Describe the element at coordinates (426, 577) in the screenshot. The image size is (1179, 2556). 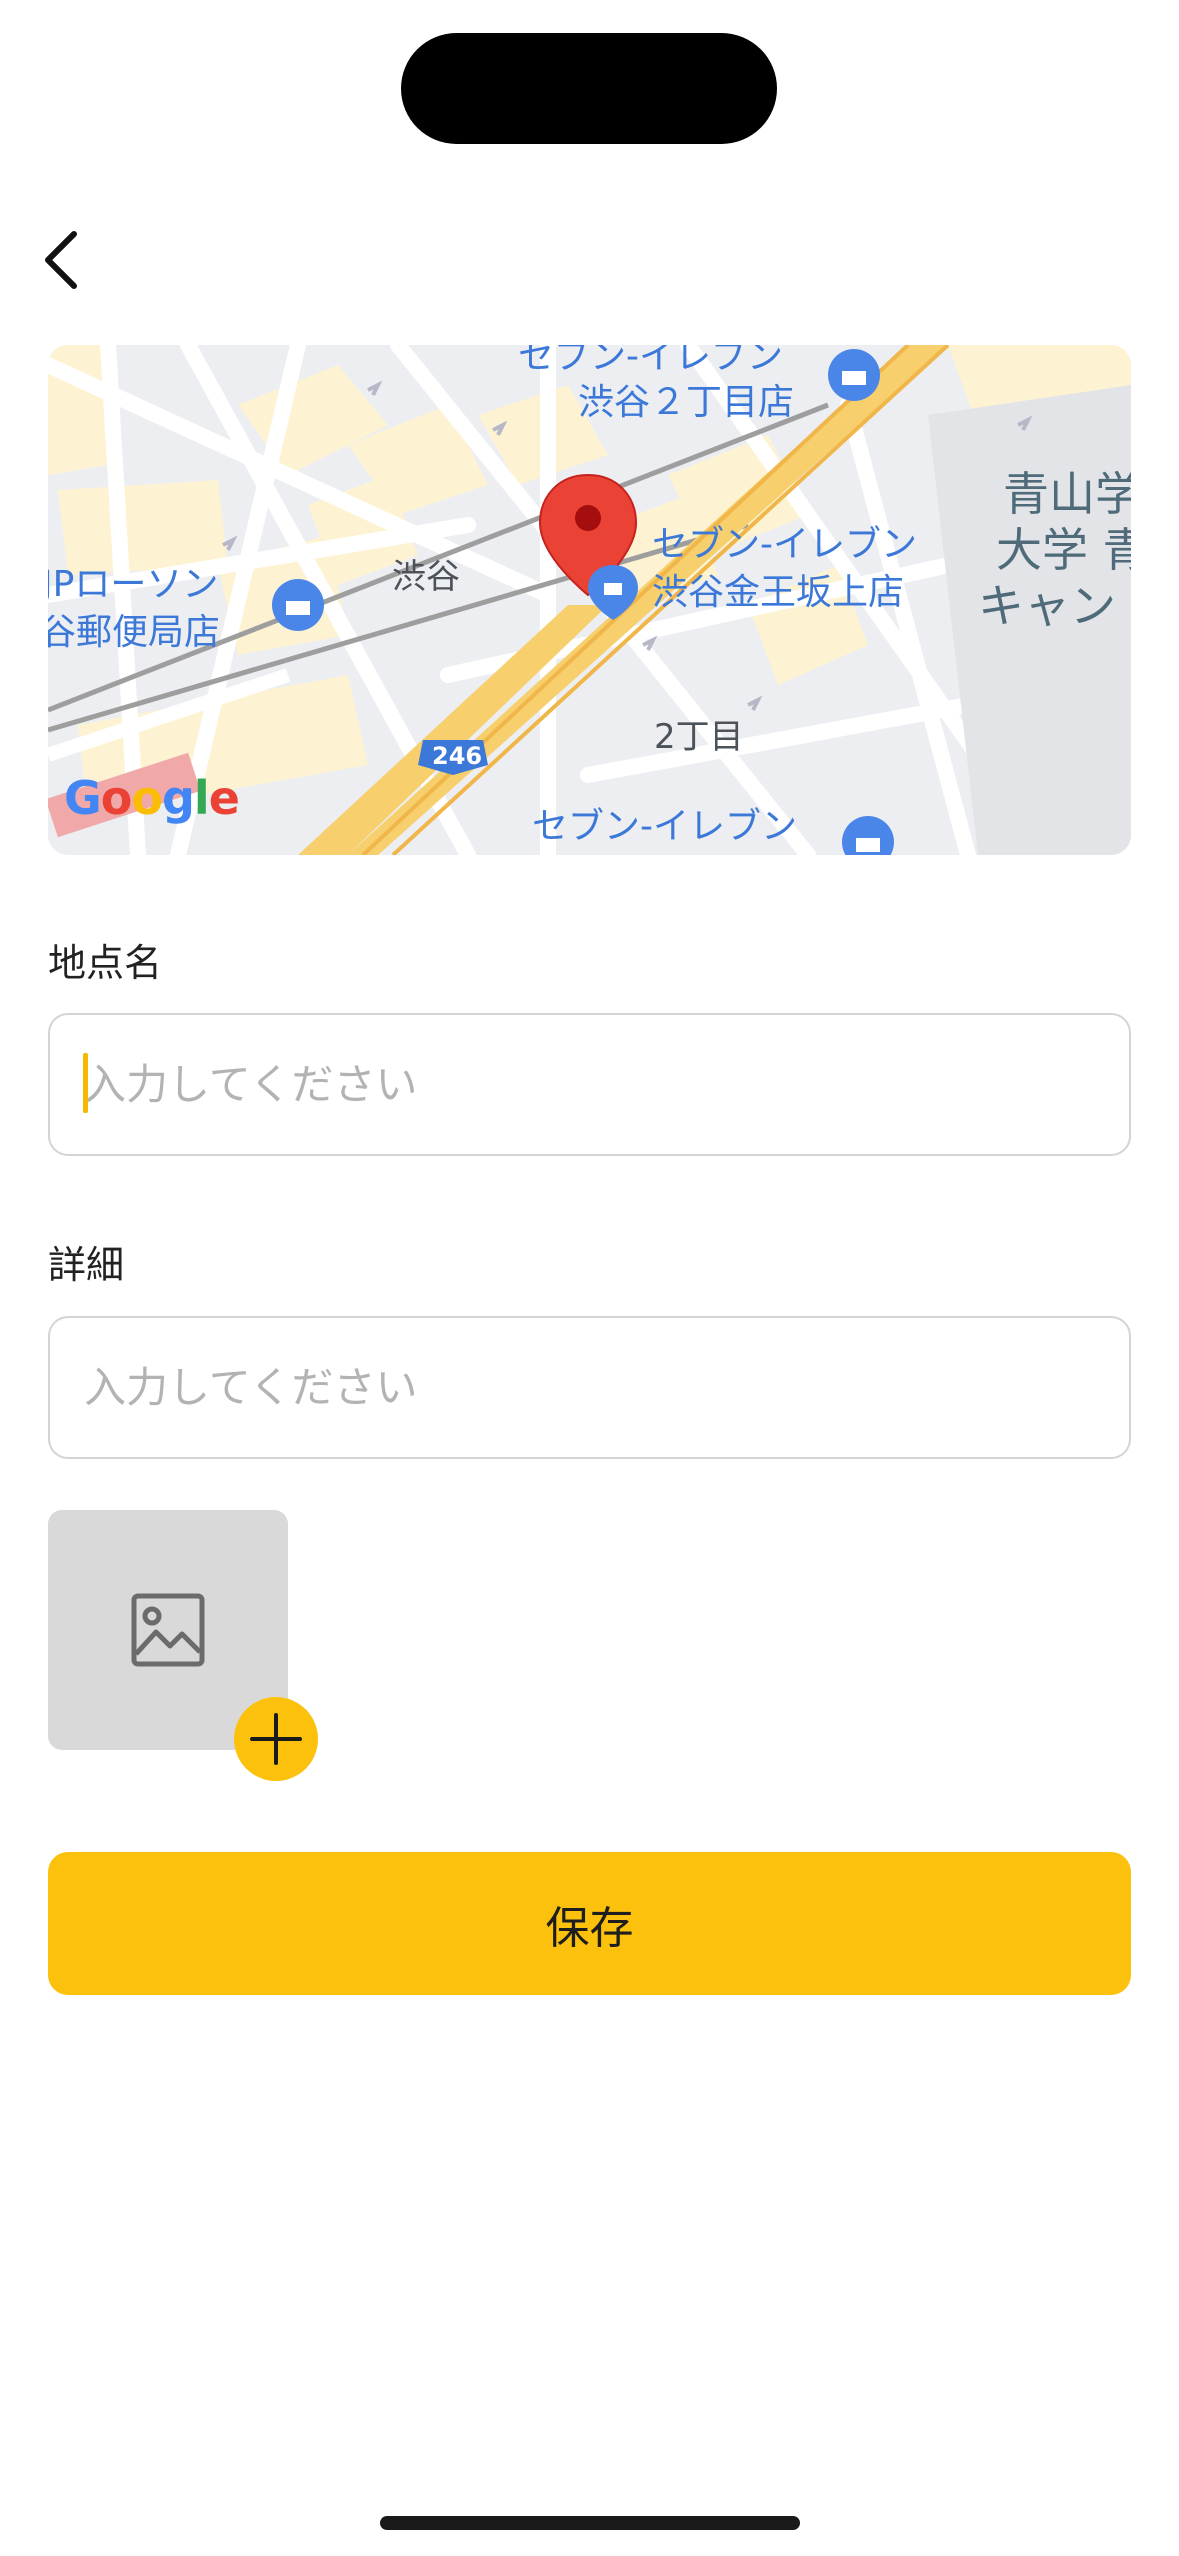
I see `map-label-shibuya: 渋谷` at that location.